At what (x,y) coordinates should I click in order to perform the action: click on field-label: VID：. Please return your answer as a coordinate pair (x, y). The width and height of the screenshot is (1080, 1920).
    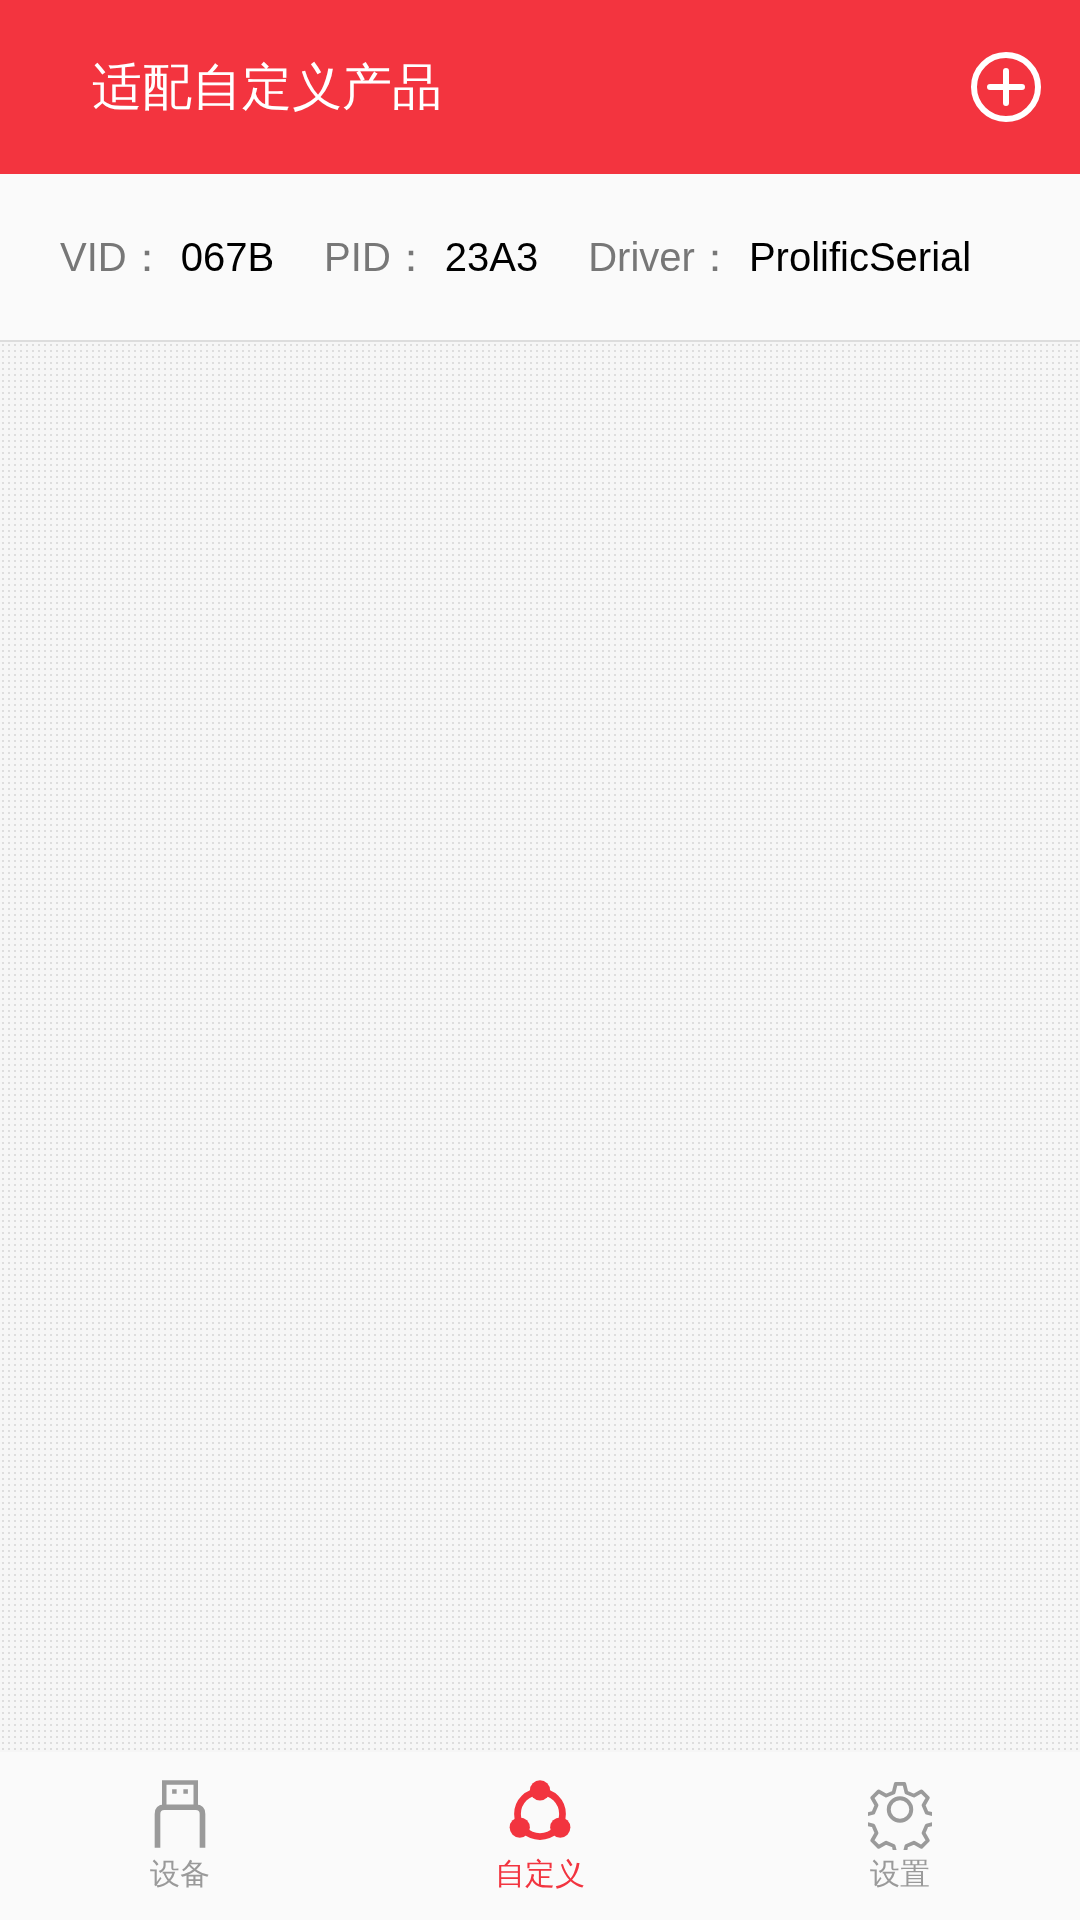
    Looking at the image, I should click on (113, 257).